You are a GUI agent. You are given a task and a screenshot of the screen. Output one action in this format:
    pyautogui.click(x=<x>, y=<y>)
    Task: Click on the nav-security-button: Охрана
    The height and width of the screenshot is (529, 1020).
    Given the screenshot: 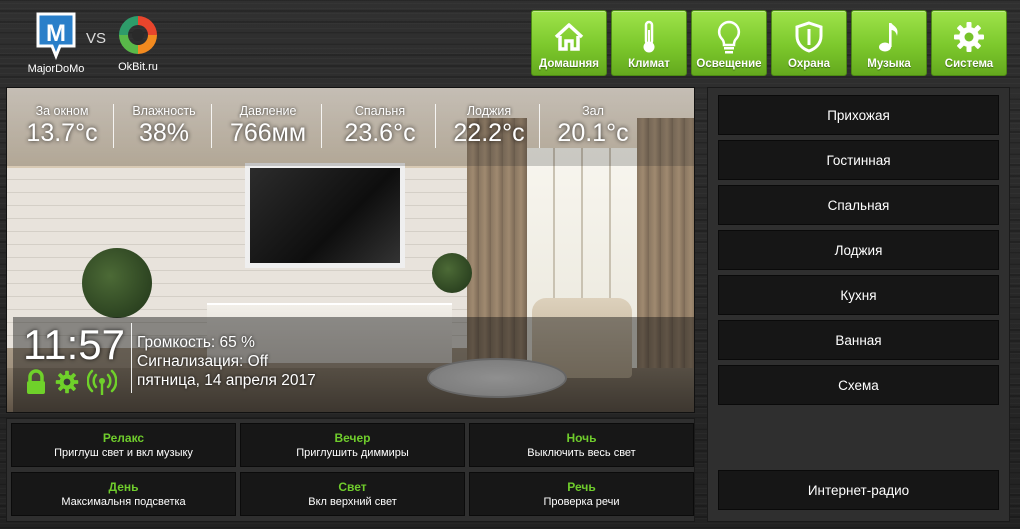 What is the action you would take?
    pyautogui.click(x=809, y=43)
    